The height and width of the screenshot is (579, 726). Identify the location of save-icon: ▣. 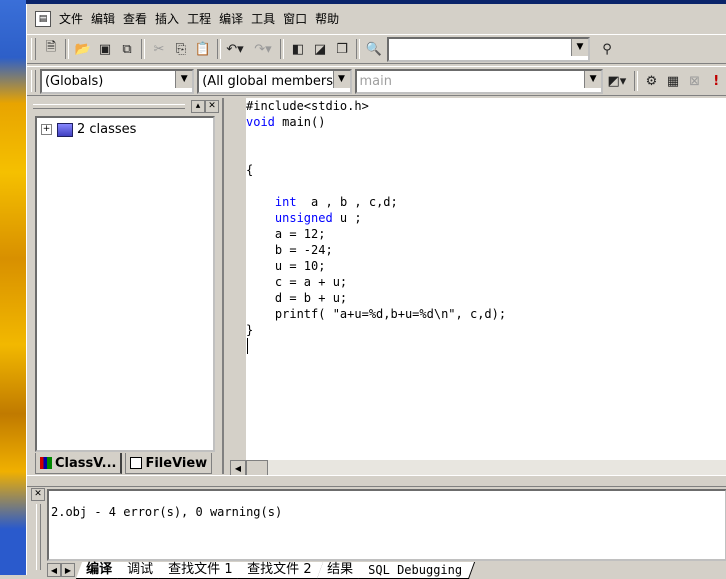
(105, 49).